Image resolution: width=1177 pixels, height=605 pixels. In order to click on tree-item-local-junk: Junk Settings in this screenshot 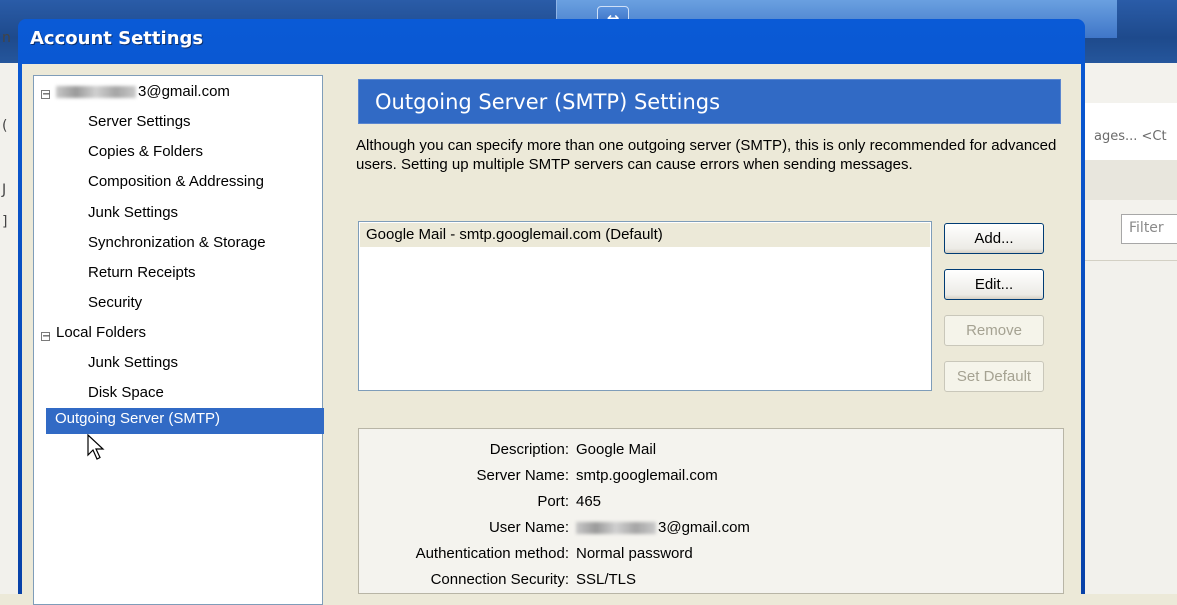, I will do `click(133, 362)`.